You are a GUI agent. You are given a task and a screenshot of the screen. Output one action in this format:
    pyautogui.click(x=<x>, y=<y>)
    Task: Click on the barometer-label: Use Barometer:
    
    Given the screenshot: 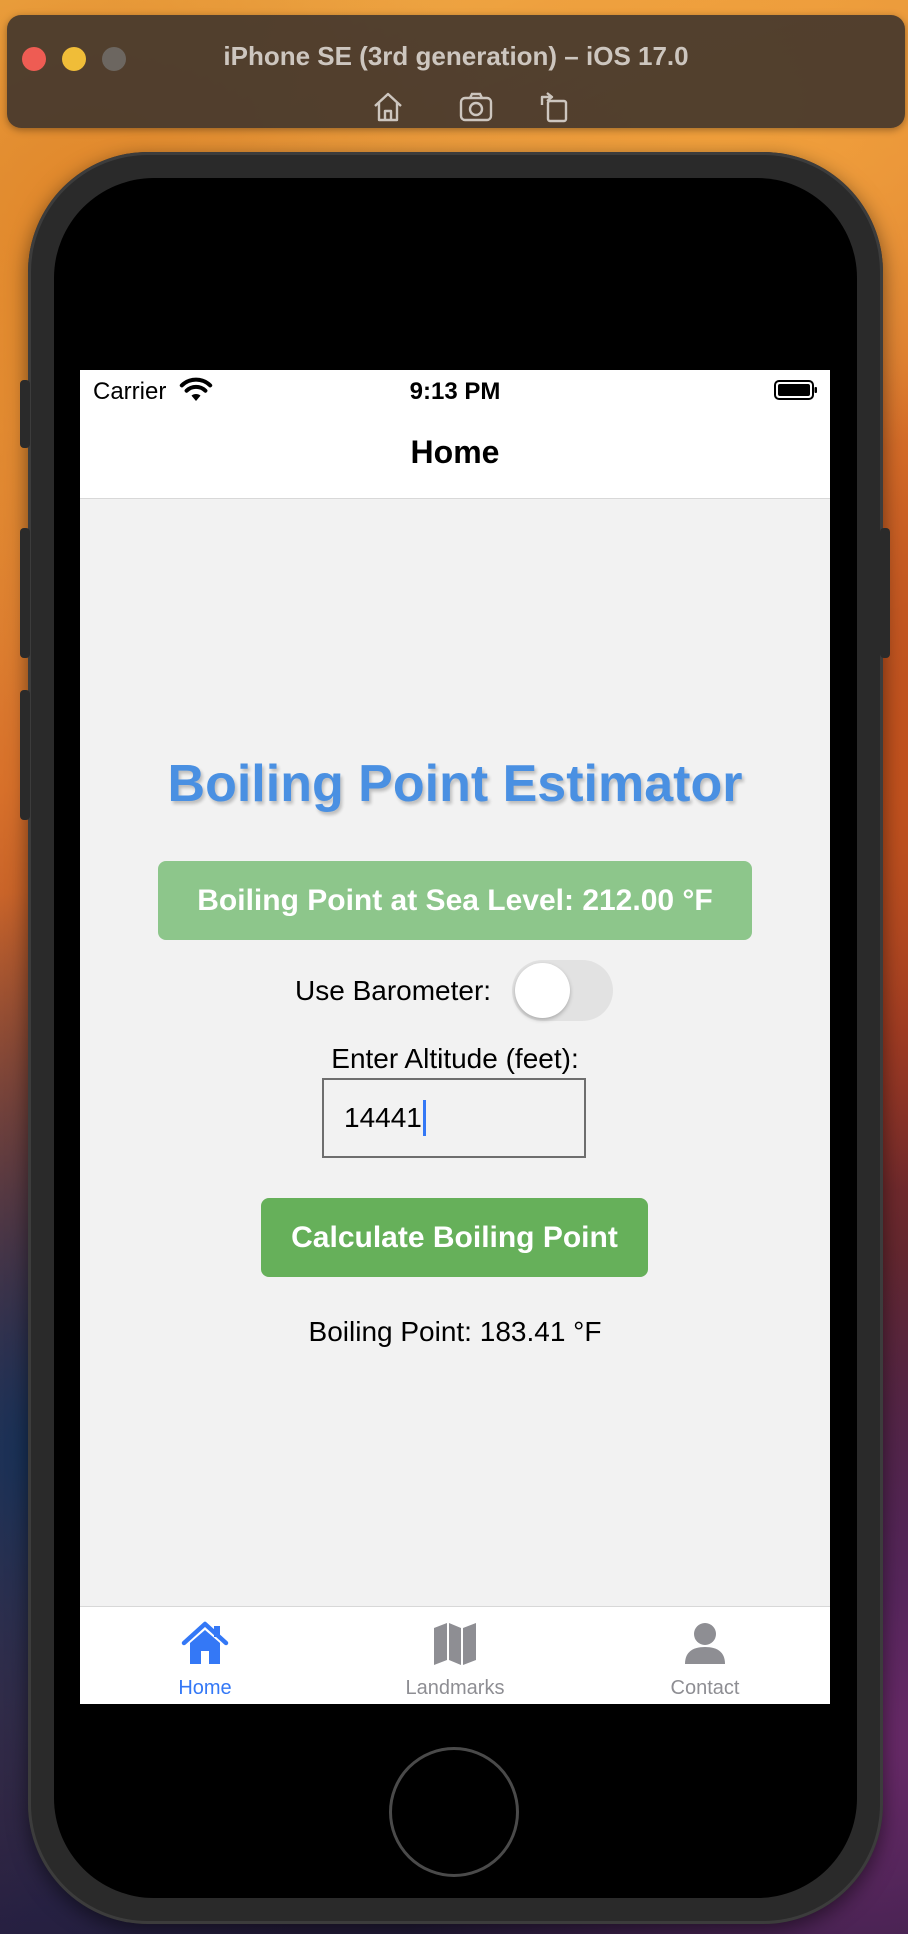 What is the action you would take?
    pyautogui.click(x=393, y=990)
    